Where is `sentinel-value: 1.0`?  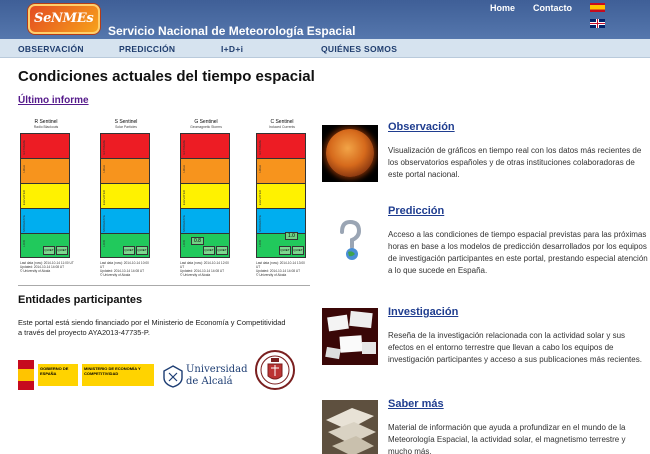 sentinel-value: 1.0 is located at coordinates (291, 236).